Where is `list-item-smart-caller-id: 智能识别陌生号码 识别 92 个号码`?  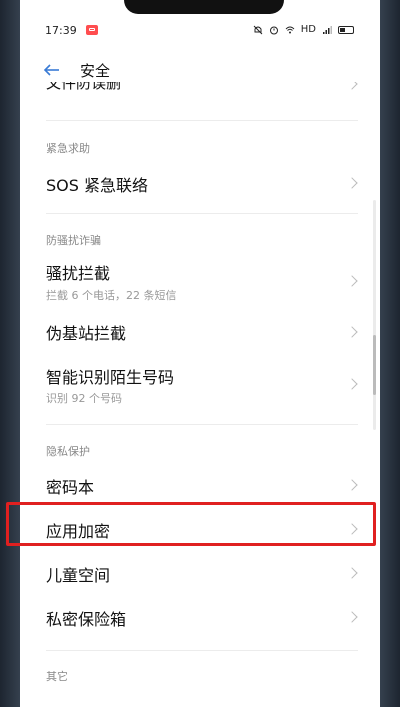
list-item-smart-caller-id: 智能识别陌生号码 识别 92 个号码 is located at coordinates (200, 385).